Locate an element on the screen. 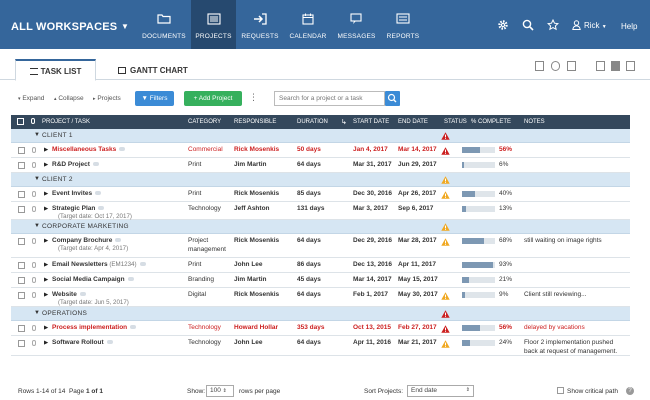 Image resolution: width=650 pixels, height=400 pixels. copy-icon is located at coordinates (539, 66).